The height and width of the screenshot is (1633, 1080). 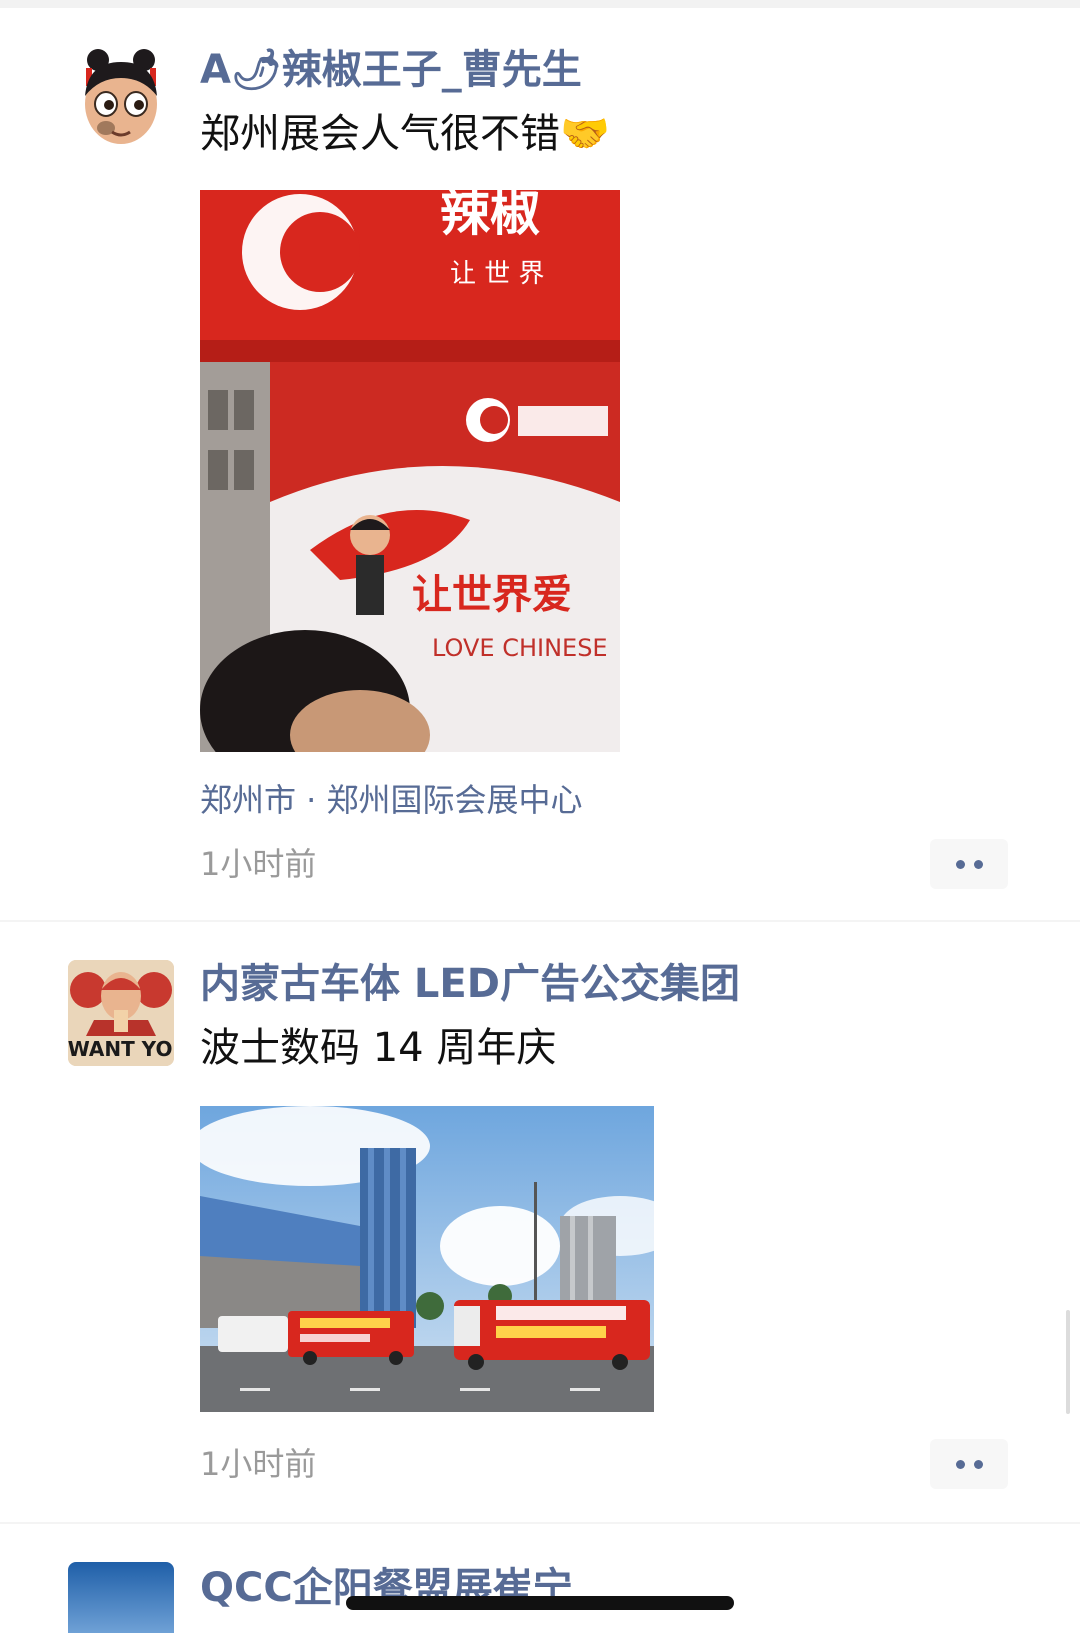 I want to click on scrollbar, so click(x=1068, y=1362).